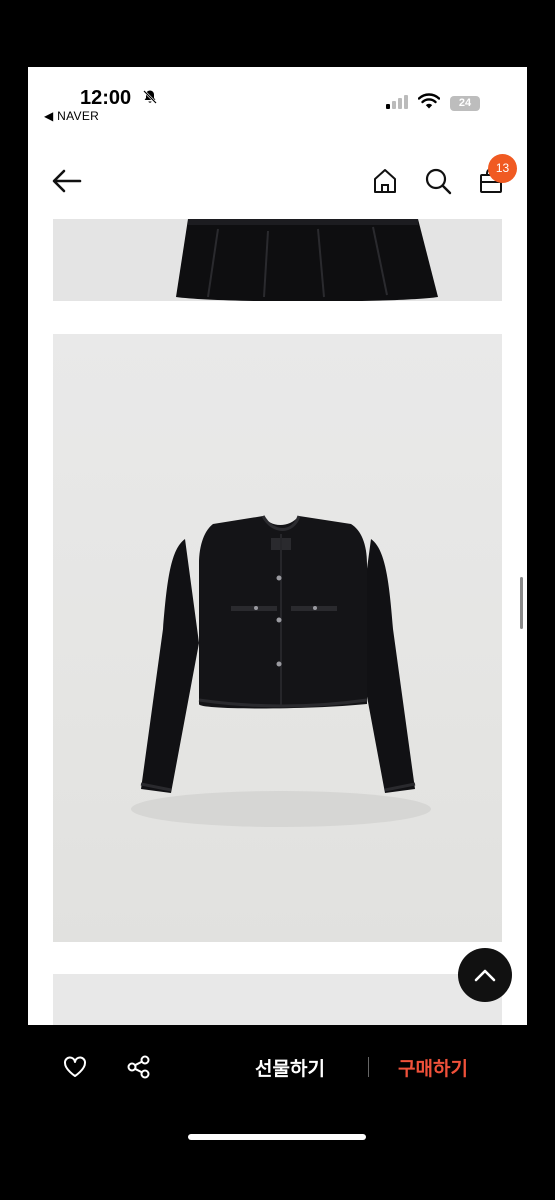  I want to click on action-divider, so click(368, 1067).